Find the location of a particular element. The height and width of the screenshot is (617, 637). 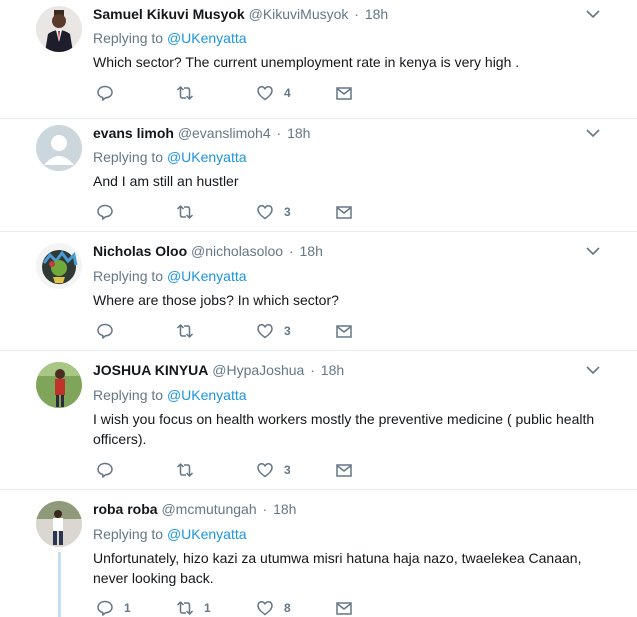

username: @KikuviMusyok is located at coordinates (299, 14).